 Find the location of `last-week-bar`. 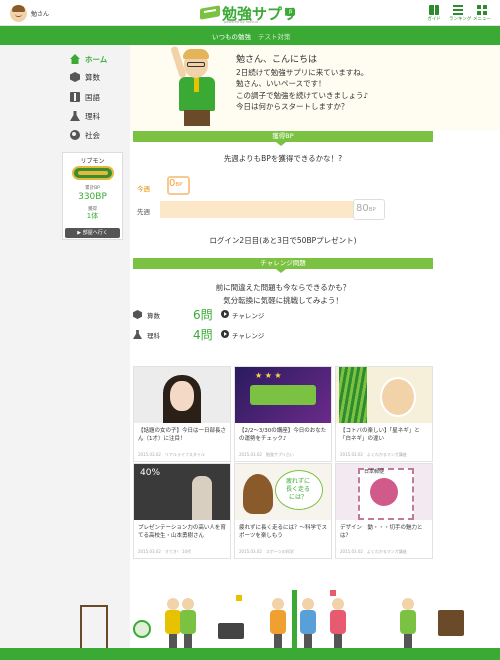

last-week-bar is located at coordinates (256, 209).